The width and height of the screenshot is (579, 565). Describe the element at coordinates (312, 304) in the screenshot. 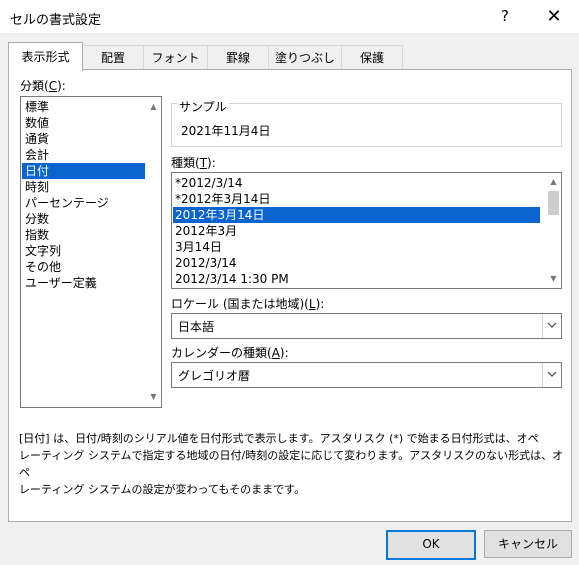

I see `locale-label-accesskey: L` at that location.